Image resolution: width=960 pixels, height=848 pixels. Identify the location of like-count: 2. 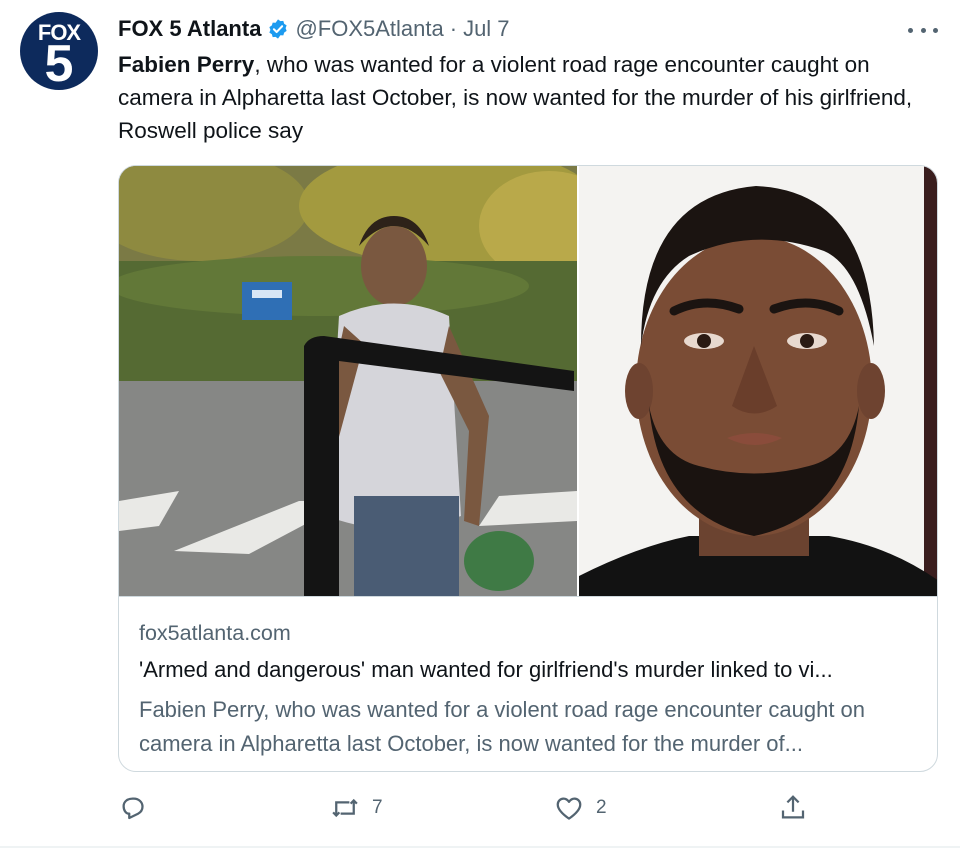
(601, 807).